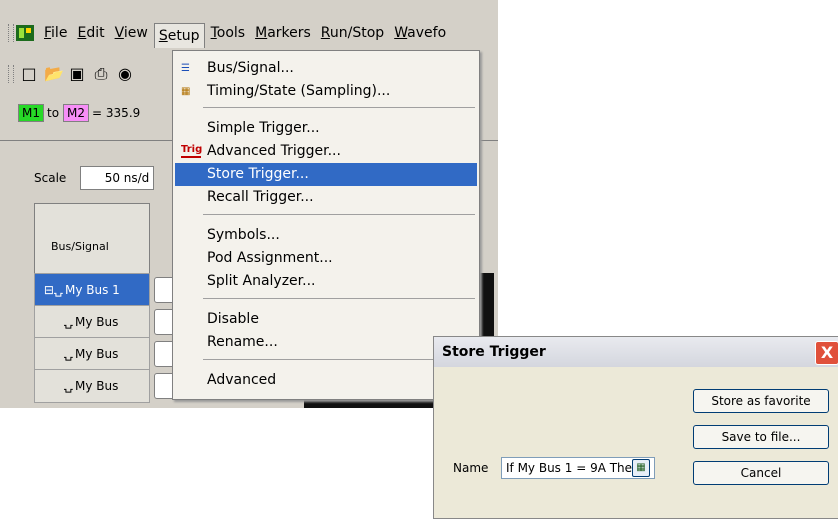 The image size is (838, 519). Describe the element at coordinates (29, 74) in the screenshot. I see `new-file-icon: □` at that location.